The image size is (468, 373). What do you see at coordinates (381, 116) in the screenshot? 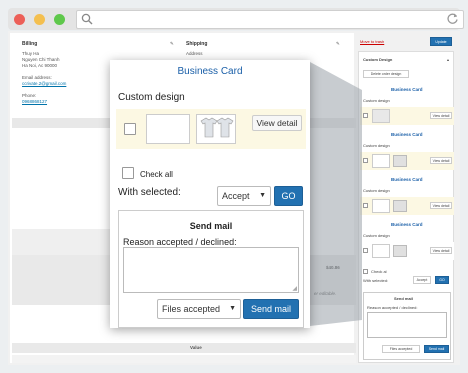
I see `design-thumbnail` at bounding box center [381, 116].